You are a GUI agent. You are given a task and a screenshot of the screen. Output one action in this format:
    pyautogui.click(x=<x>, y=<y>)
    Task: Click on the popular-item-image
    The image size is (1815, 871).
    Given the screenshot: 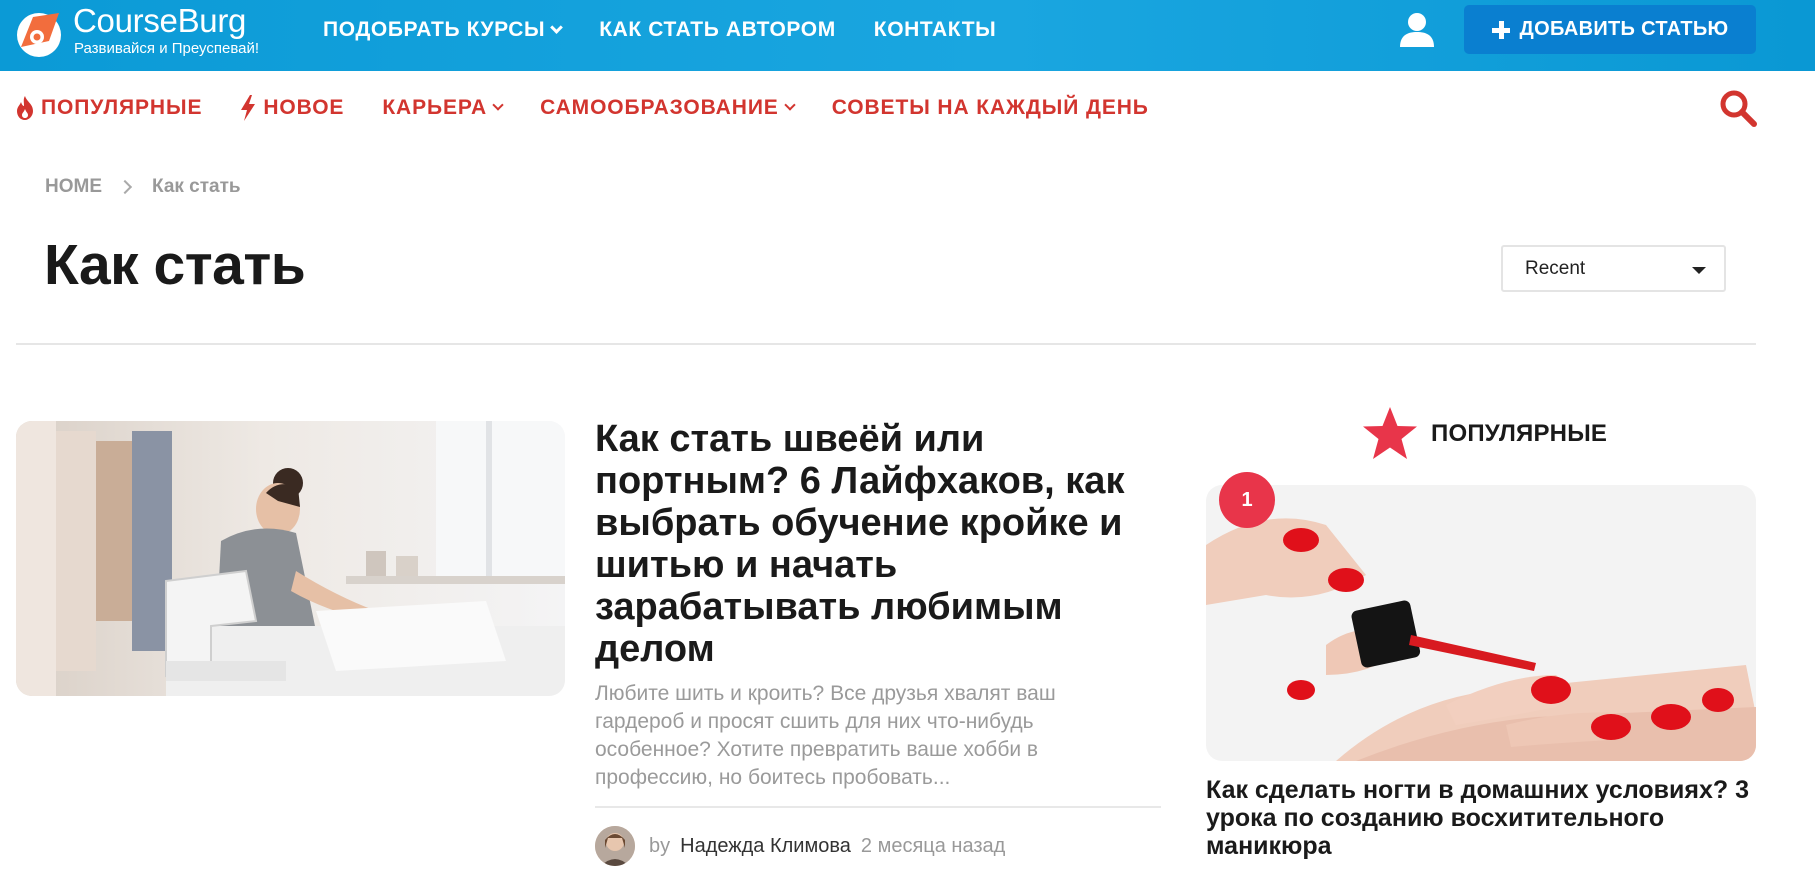 What is the action you would take?
    pyautogui.click(x=1481, y=623)
    